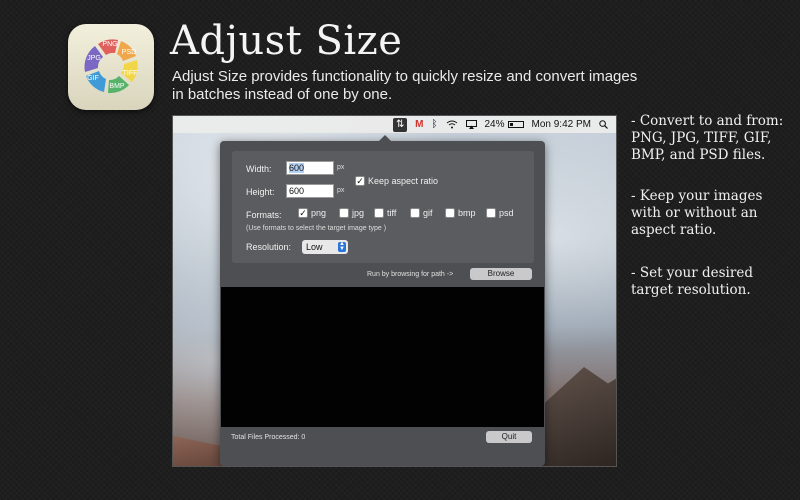 This screenshot has width=800, height=500. I want to click on tiff-checkbox-box, so click(379, 213).